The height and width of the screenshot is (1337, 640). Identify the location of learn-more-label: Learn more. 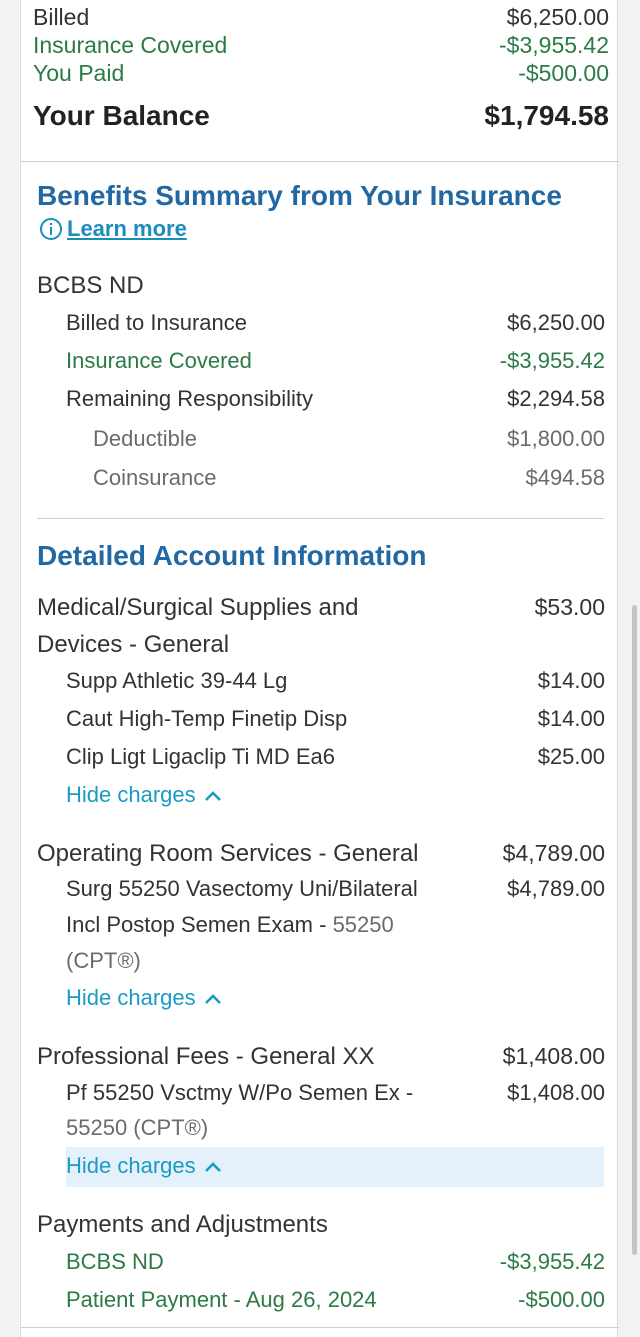
(127, 228).